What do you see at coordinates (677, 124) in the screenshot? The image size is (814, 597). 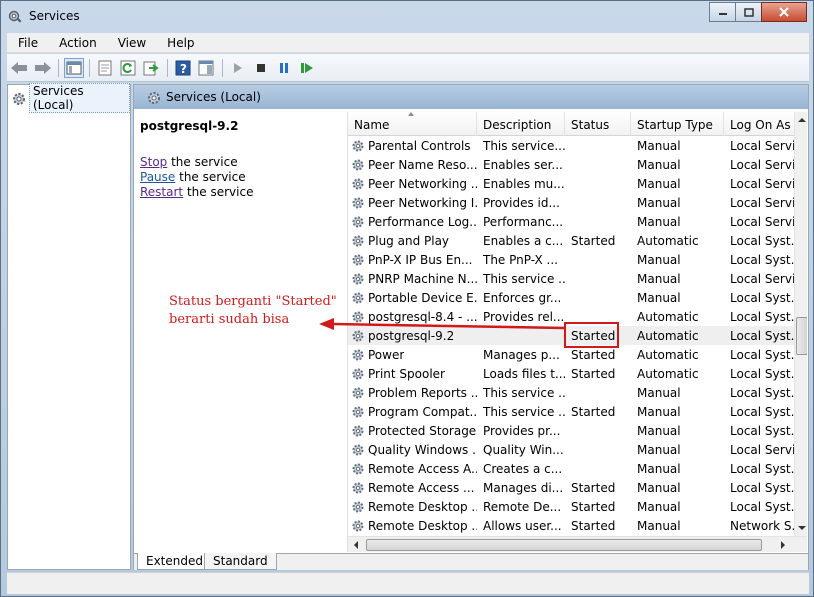 I see `column-header-startup-type: Startup Type` at bounding box center [677, 124].